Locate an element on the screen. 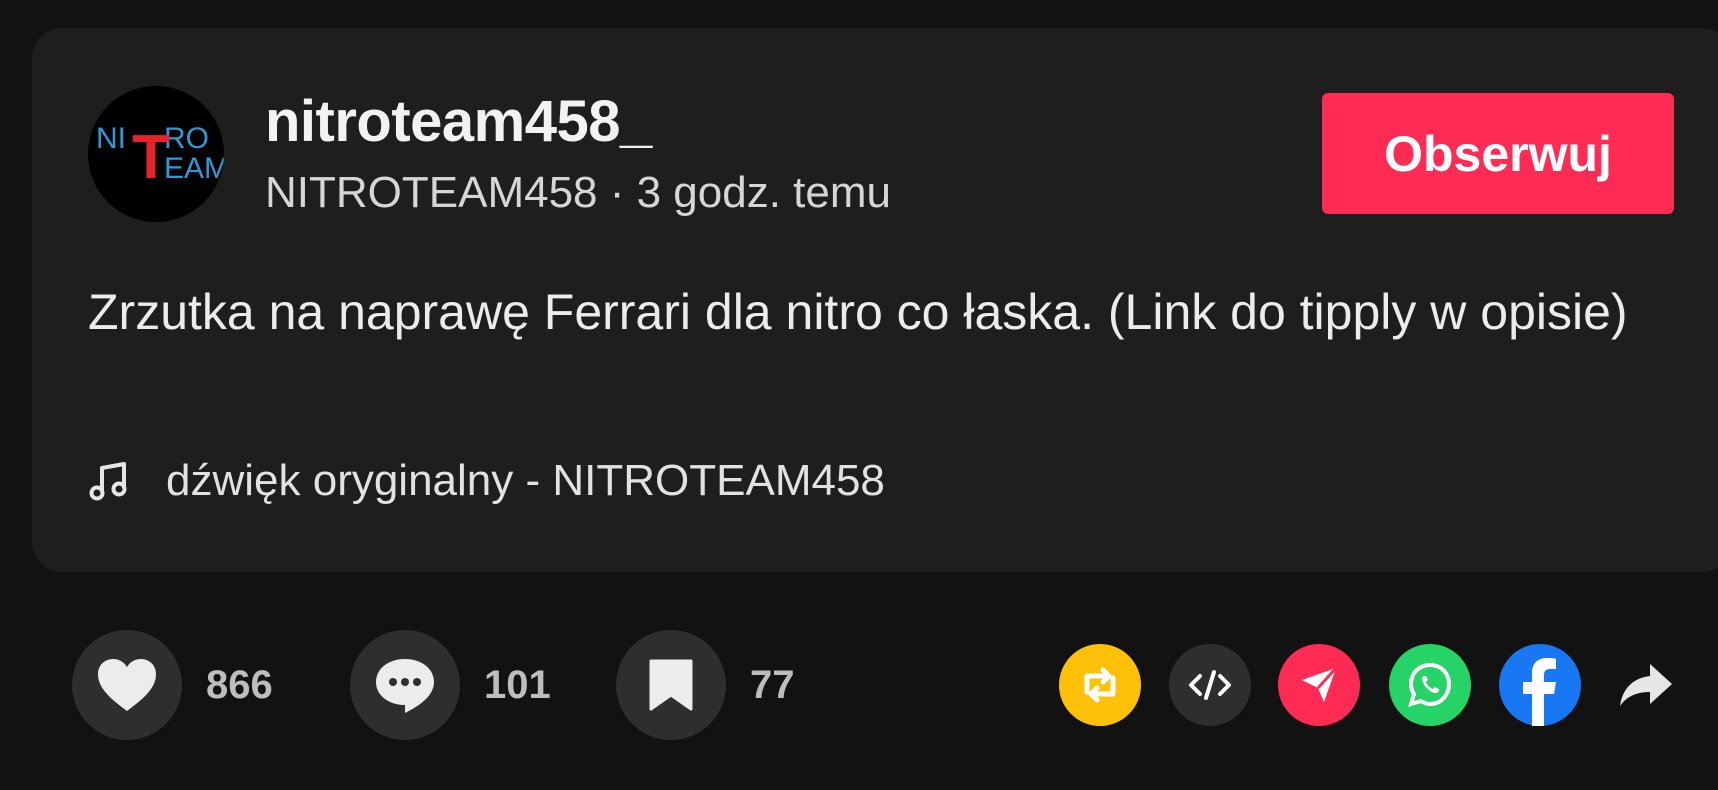  sound-link: dźwięk oryginalny - NITROTEAM458 is located at coordinates (486, 481).